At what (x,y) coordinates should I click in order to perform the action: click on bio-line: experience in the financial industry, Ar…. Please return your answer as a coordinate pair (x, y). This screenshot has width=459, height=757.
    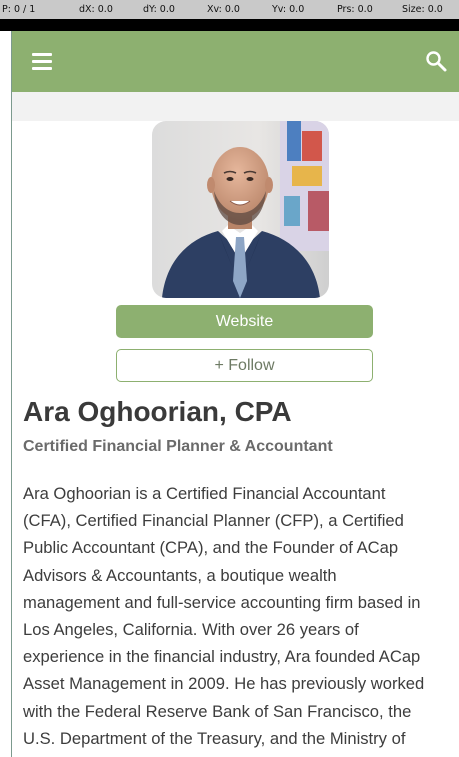
    Looking at the image, I should click on (222, 657).